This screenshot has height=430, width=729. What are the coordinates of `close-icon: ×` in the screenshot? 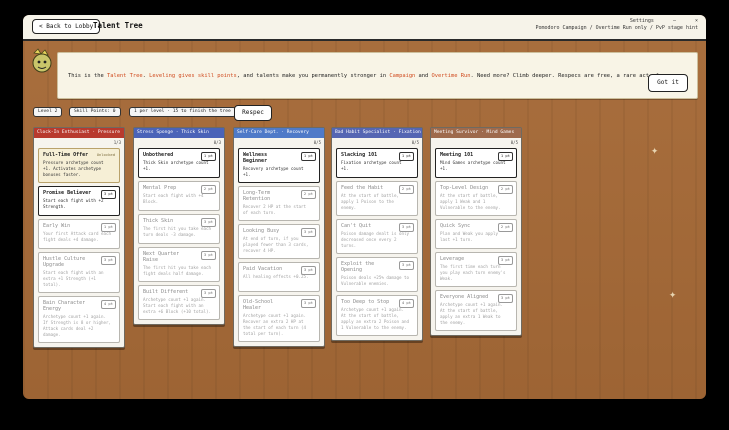 It's located at (696, 21).